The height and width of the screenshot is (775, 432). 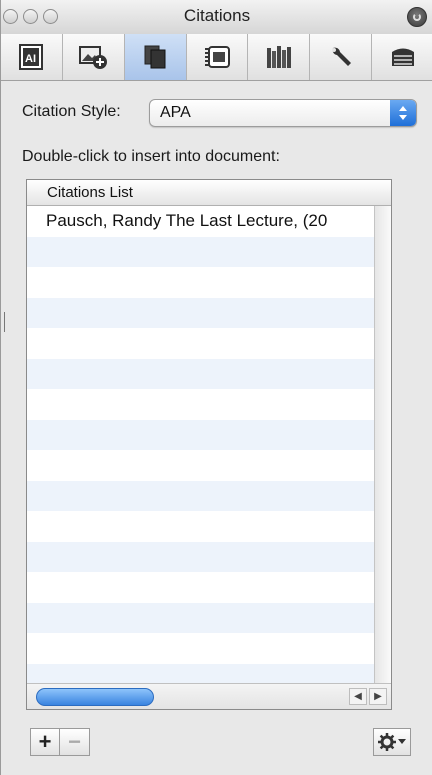 What do you see at coordinates (209, 696) in the screenshot?
I see `horizontal-scrollbar: ◀ ▶` at bounding box center [209, 696].